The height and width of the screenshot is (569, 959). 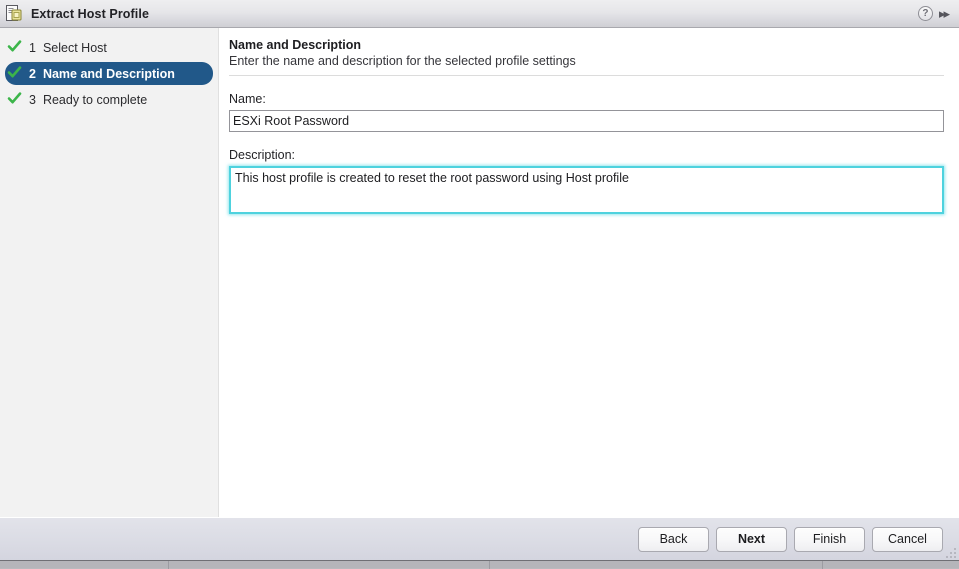 I want to click on step-label: Ready to complete, so click(x=95, y=99).